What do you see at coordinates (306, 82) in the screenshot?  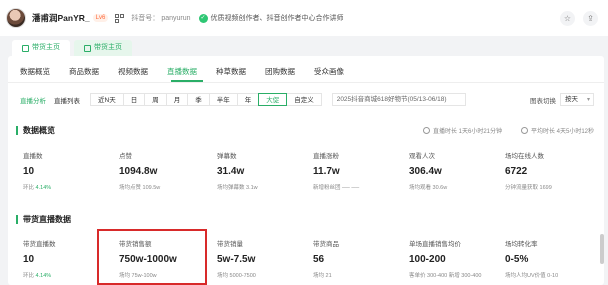 I see `divider` at bounding box center [306, 82].